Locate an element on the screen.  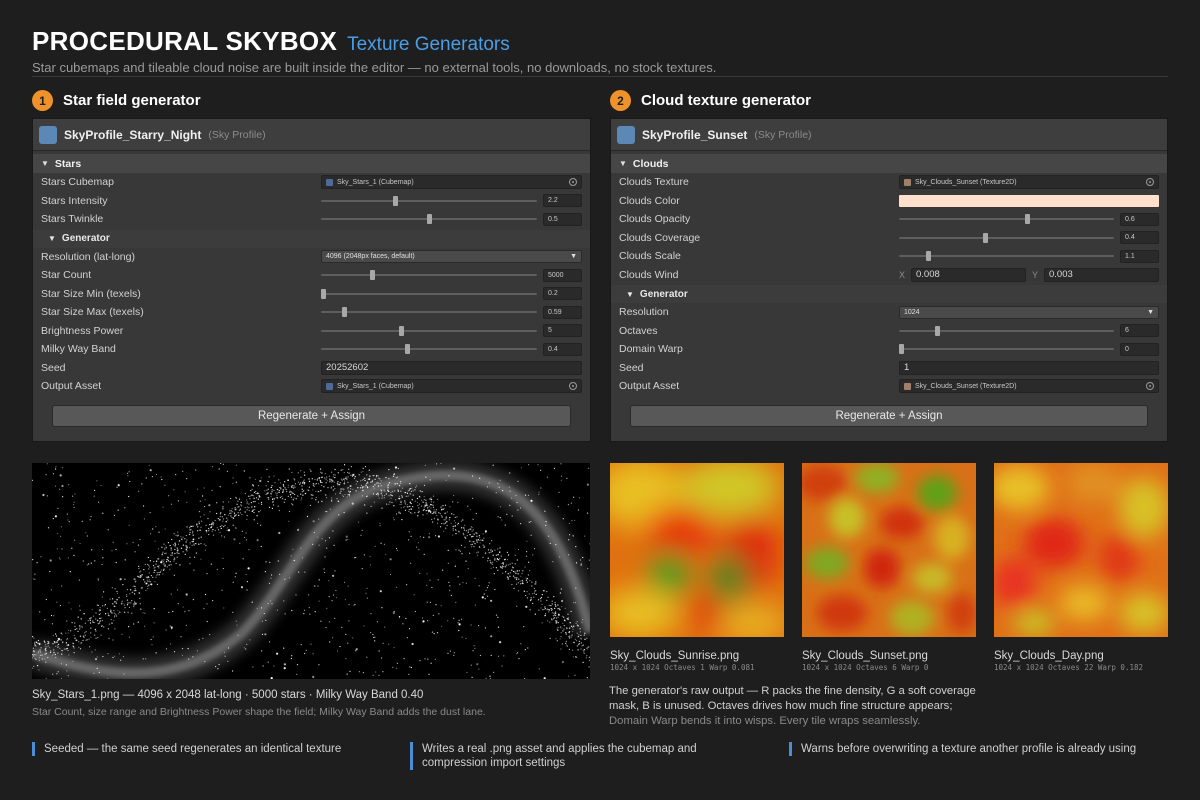
clouds-foldout: ▼ Clouds is located at coordinates (889, 163).